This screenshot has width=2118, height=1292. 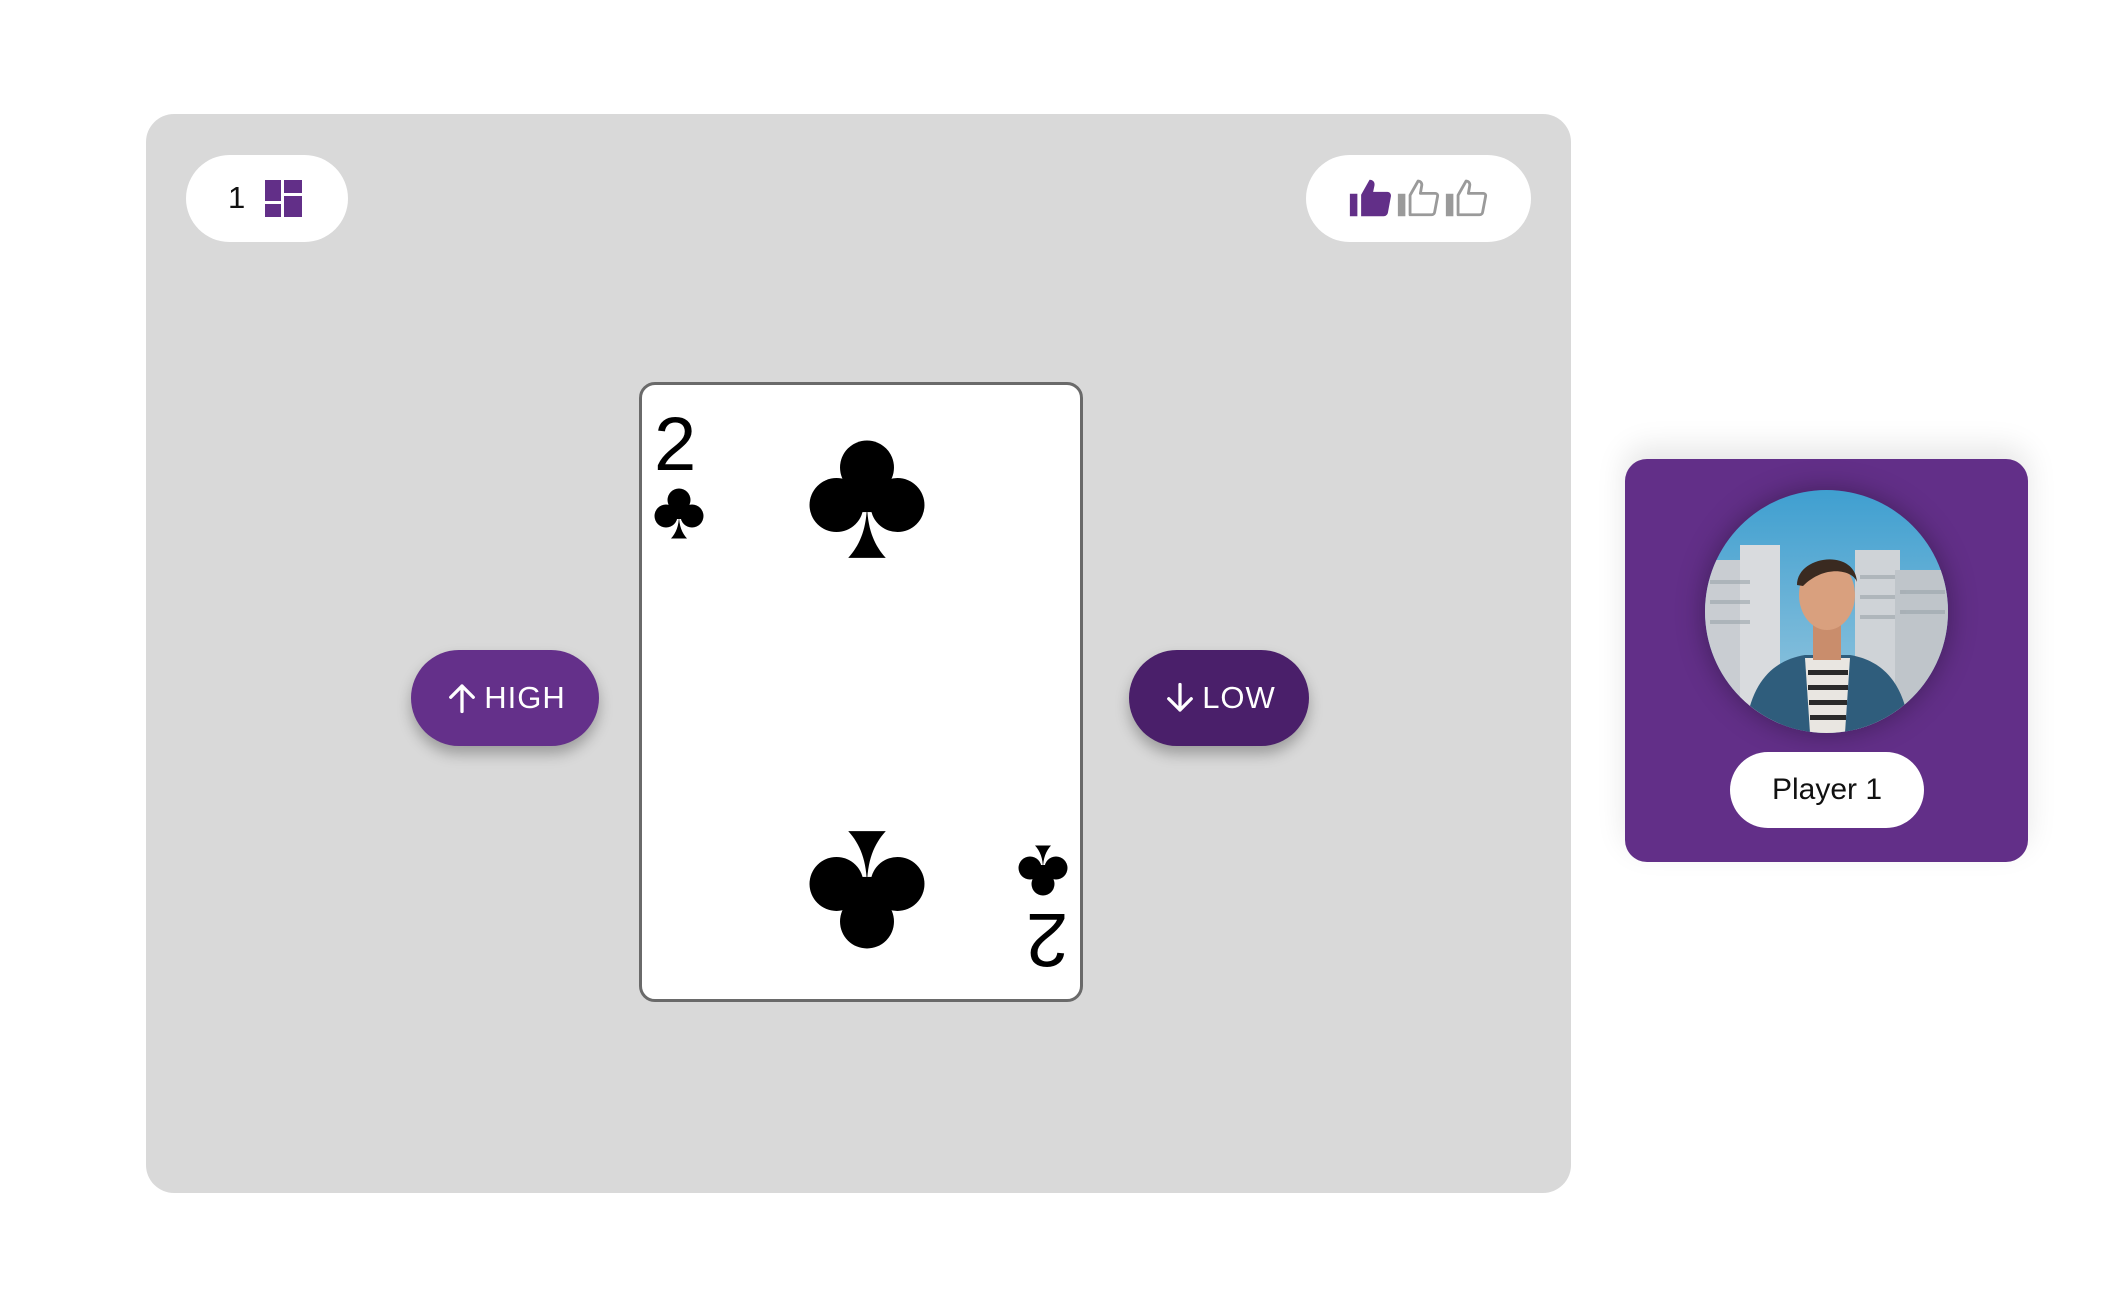 I want to click on deck-counter: 1, so click(x=267, y=198).